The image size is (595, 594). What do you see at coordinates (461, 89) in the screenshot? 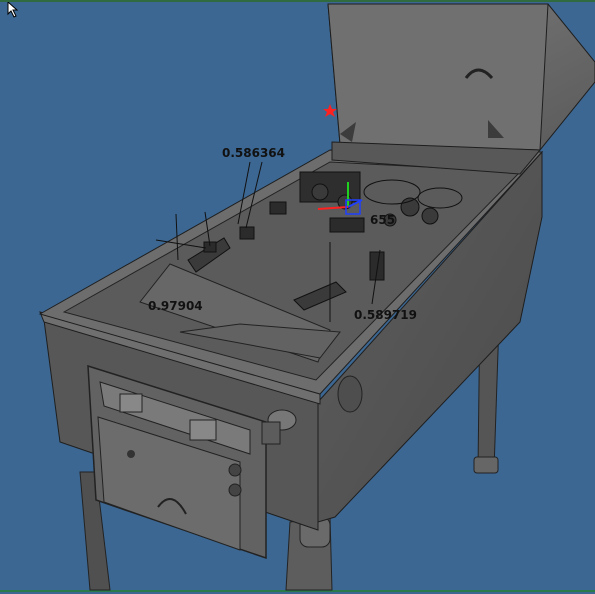
I see `backbox-head` at bounding box center [461, 89].